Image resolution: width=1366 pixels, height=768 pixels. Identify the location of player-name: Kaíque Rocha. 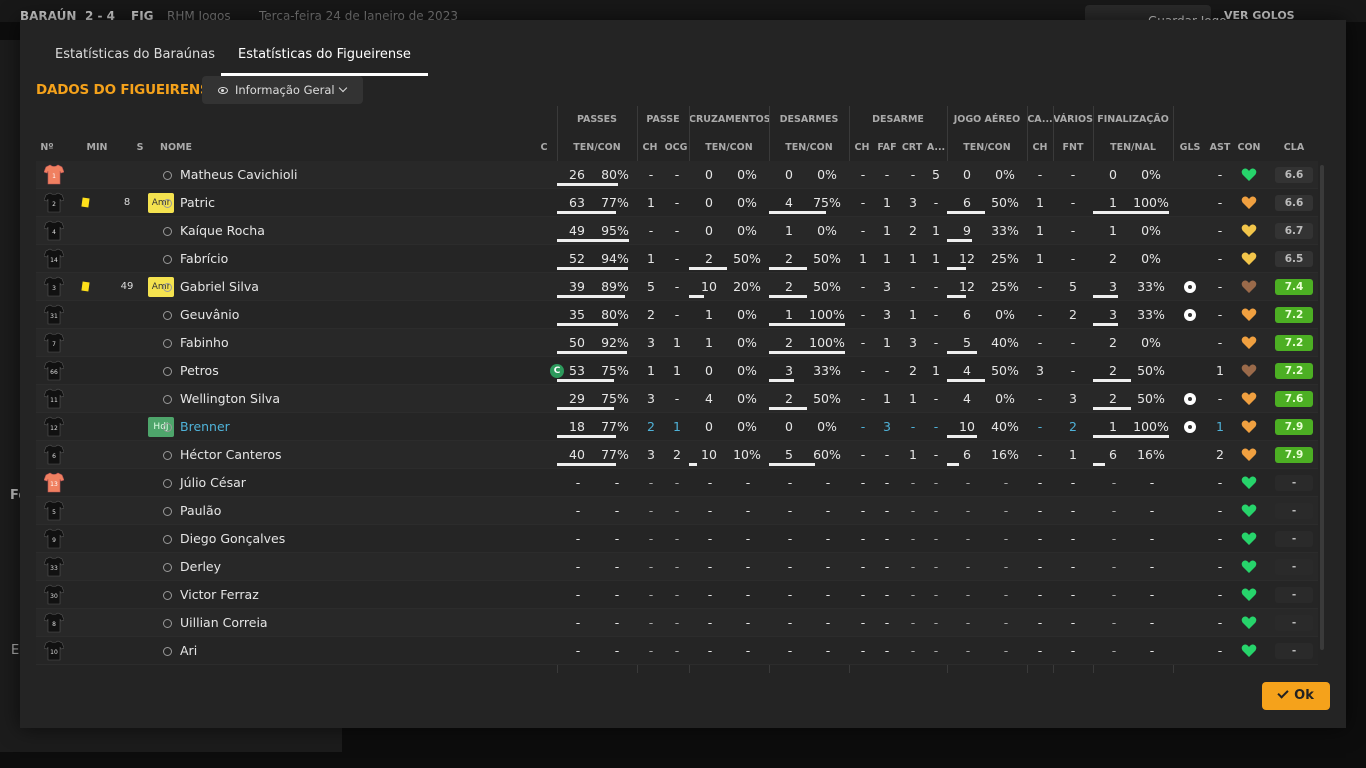
(343, 231).